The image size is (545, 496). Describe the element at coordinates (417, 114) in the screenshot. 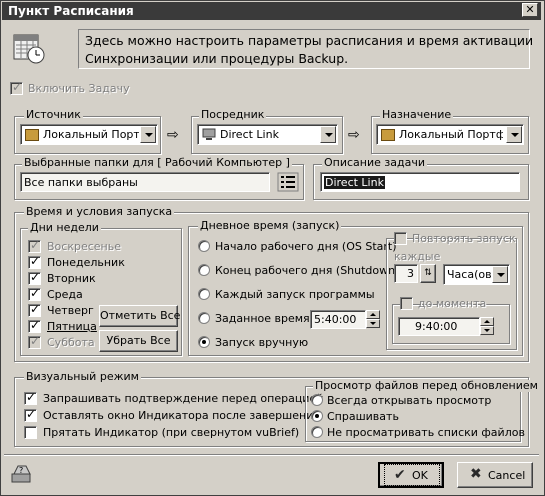

I see `destination-legend: Назначение` at that location.